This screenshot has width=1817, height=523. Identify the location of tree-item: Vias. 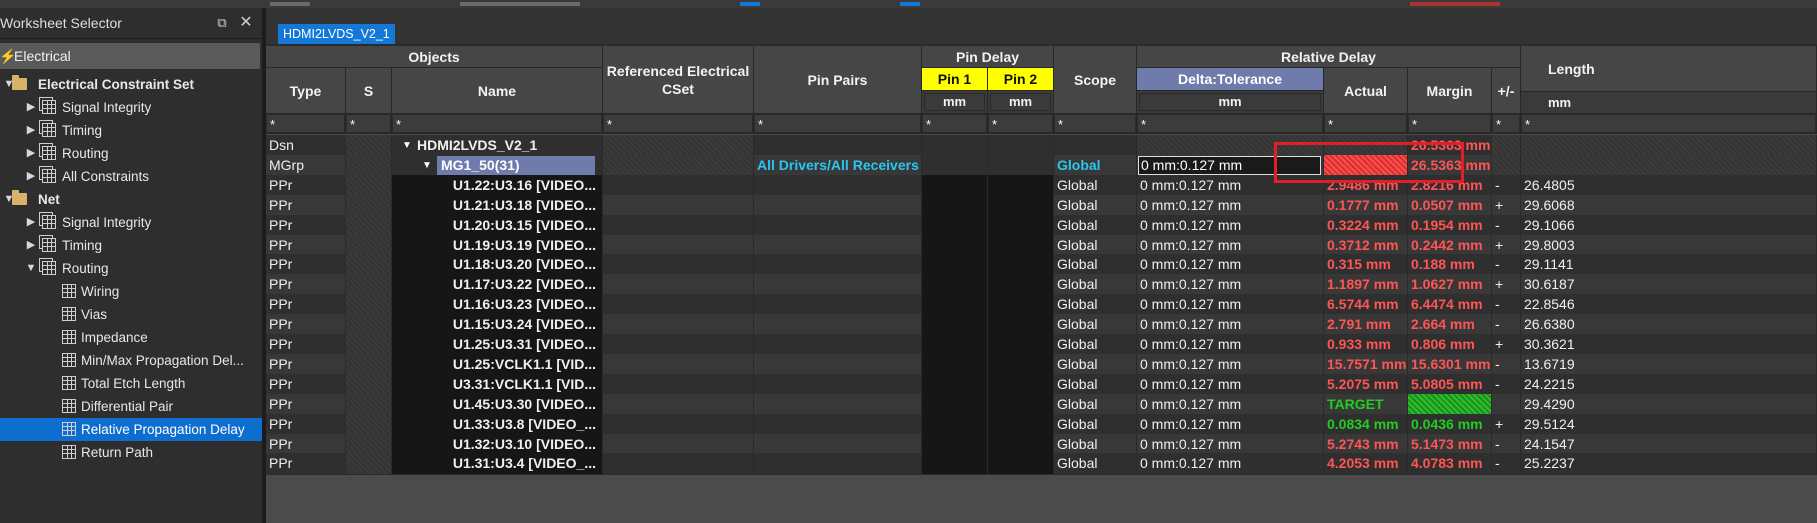
(131, 314).